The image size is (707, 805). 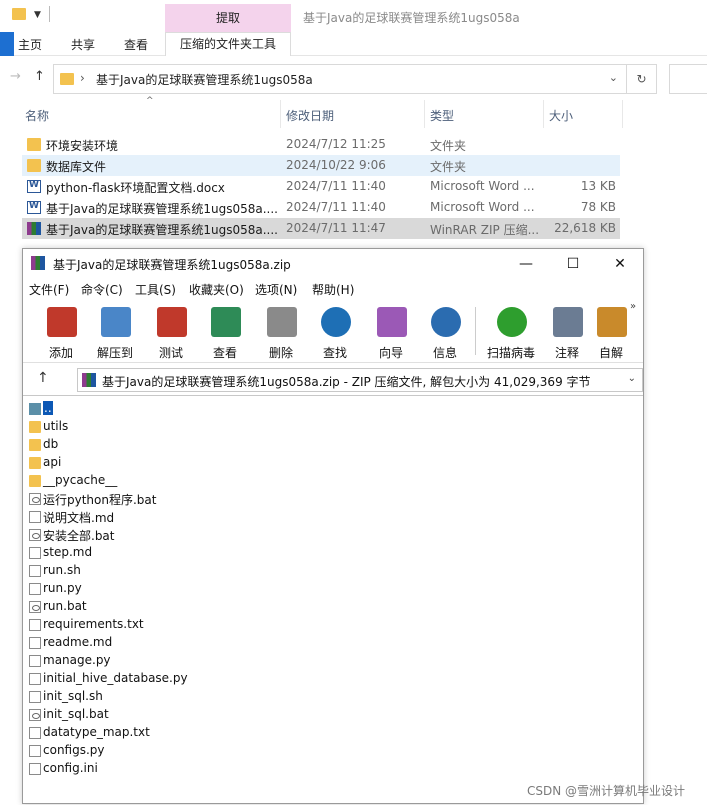 What do you see at coordinates (68, 552) in the screenshot?
I see `list-item-label: step.md` at bounding box center [68, 552].